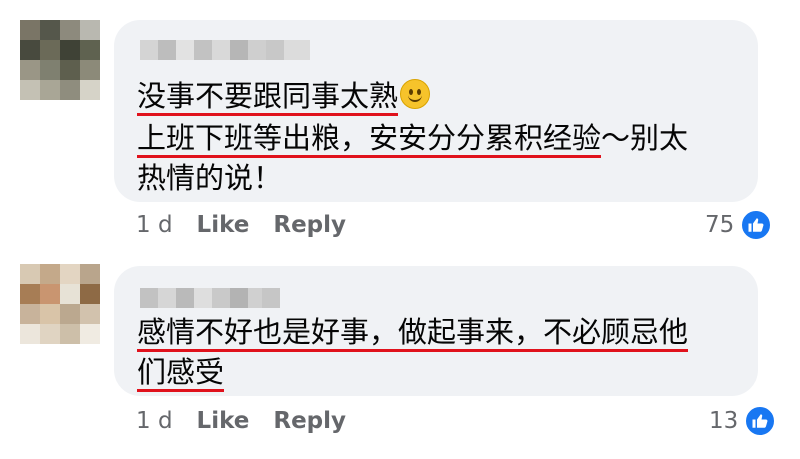  What do you see at coordinates (645, 138) in the screenshot?
I see `comment-text: ～别太` at bounding box center [645, 138].